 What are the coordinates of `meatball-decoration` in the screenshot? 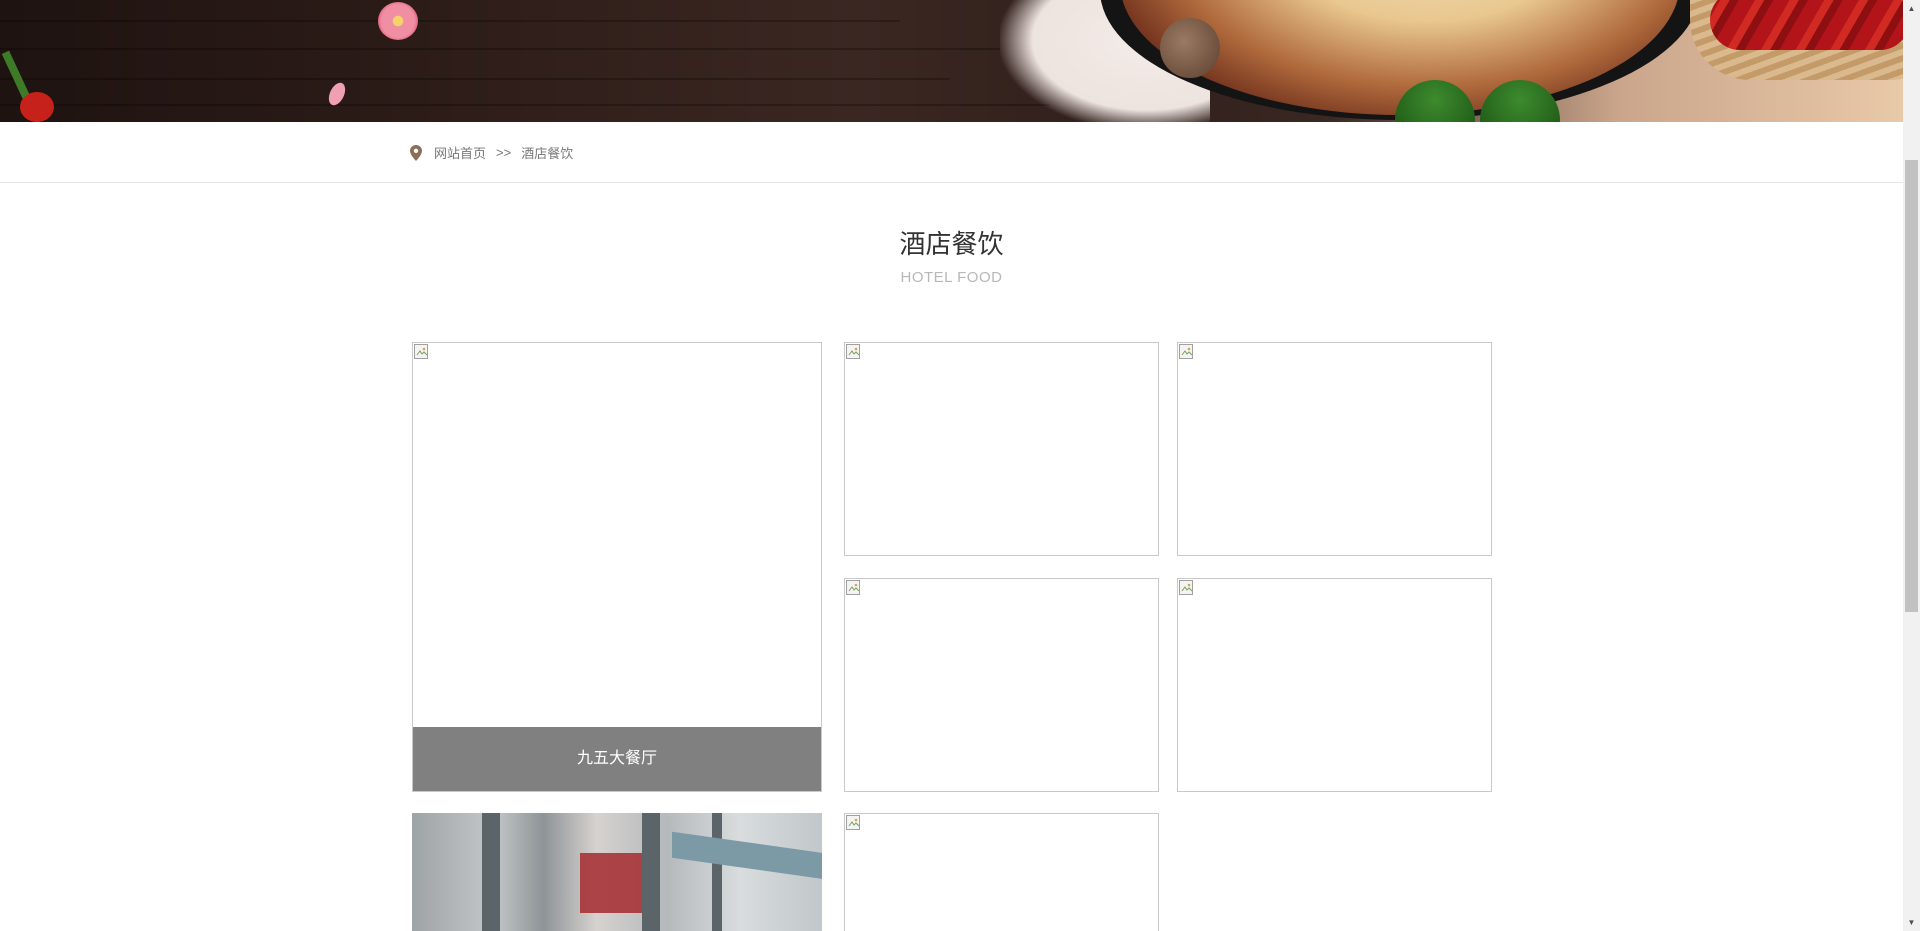 It's located at (1190, 48).